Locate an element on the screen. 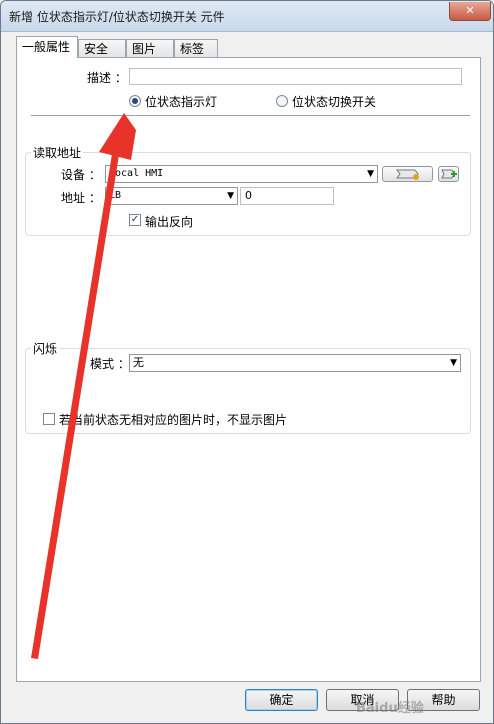  device-select-value: Local HMI is located at coordinates (136, 173).